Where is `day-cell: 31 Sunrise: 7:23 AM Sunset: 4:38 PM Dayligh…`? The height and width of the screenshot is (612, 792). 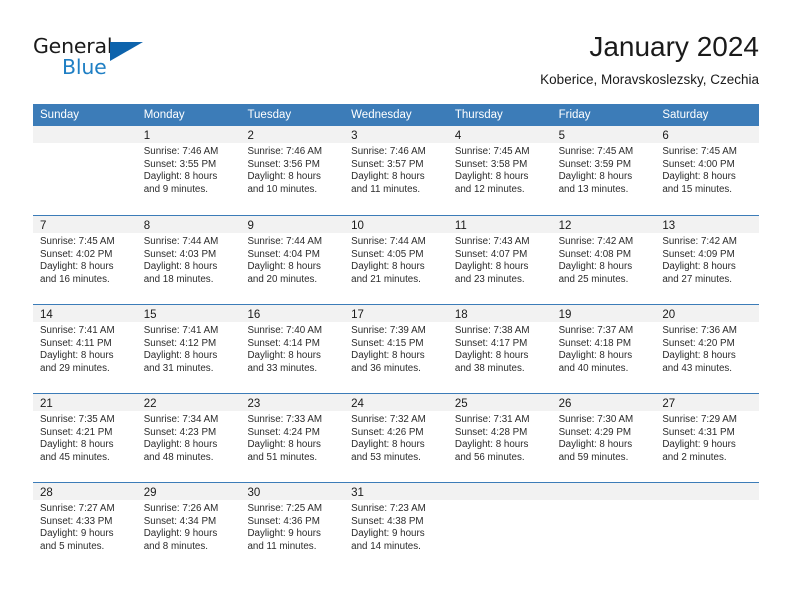 day-cell: 31 Sunrise: 7:23 AM Sunset: 4:38 PM Dayligh… is located at coordinates (396, 527).